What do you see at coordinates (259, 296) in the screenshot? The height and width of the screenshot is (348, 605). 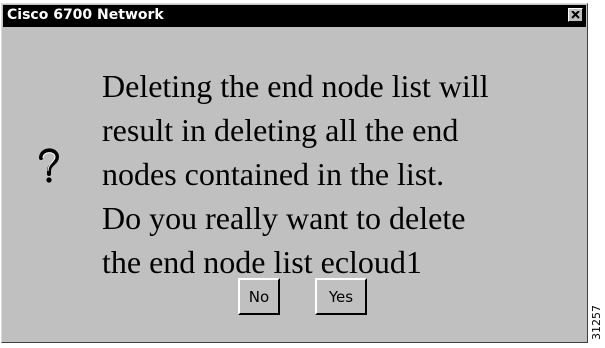 I see `no-button: No` at bounding box center [259, 296].